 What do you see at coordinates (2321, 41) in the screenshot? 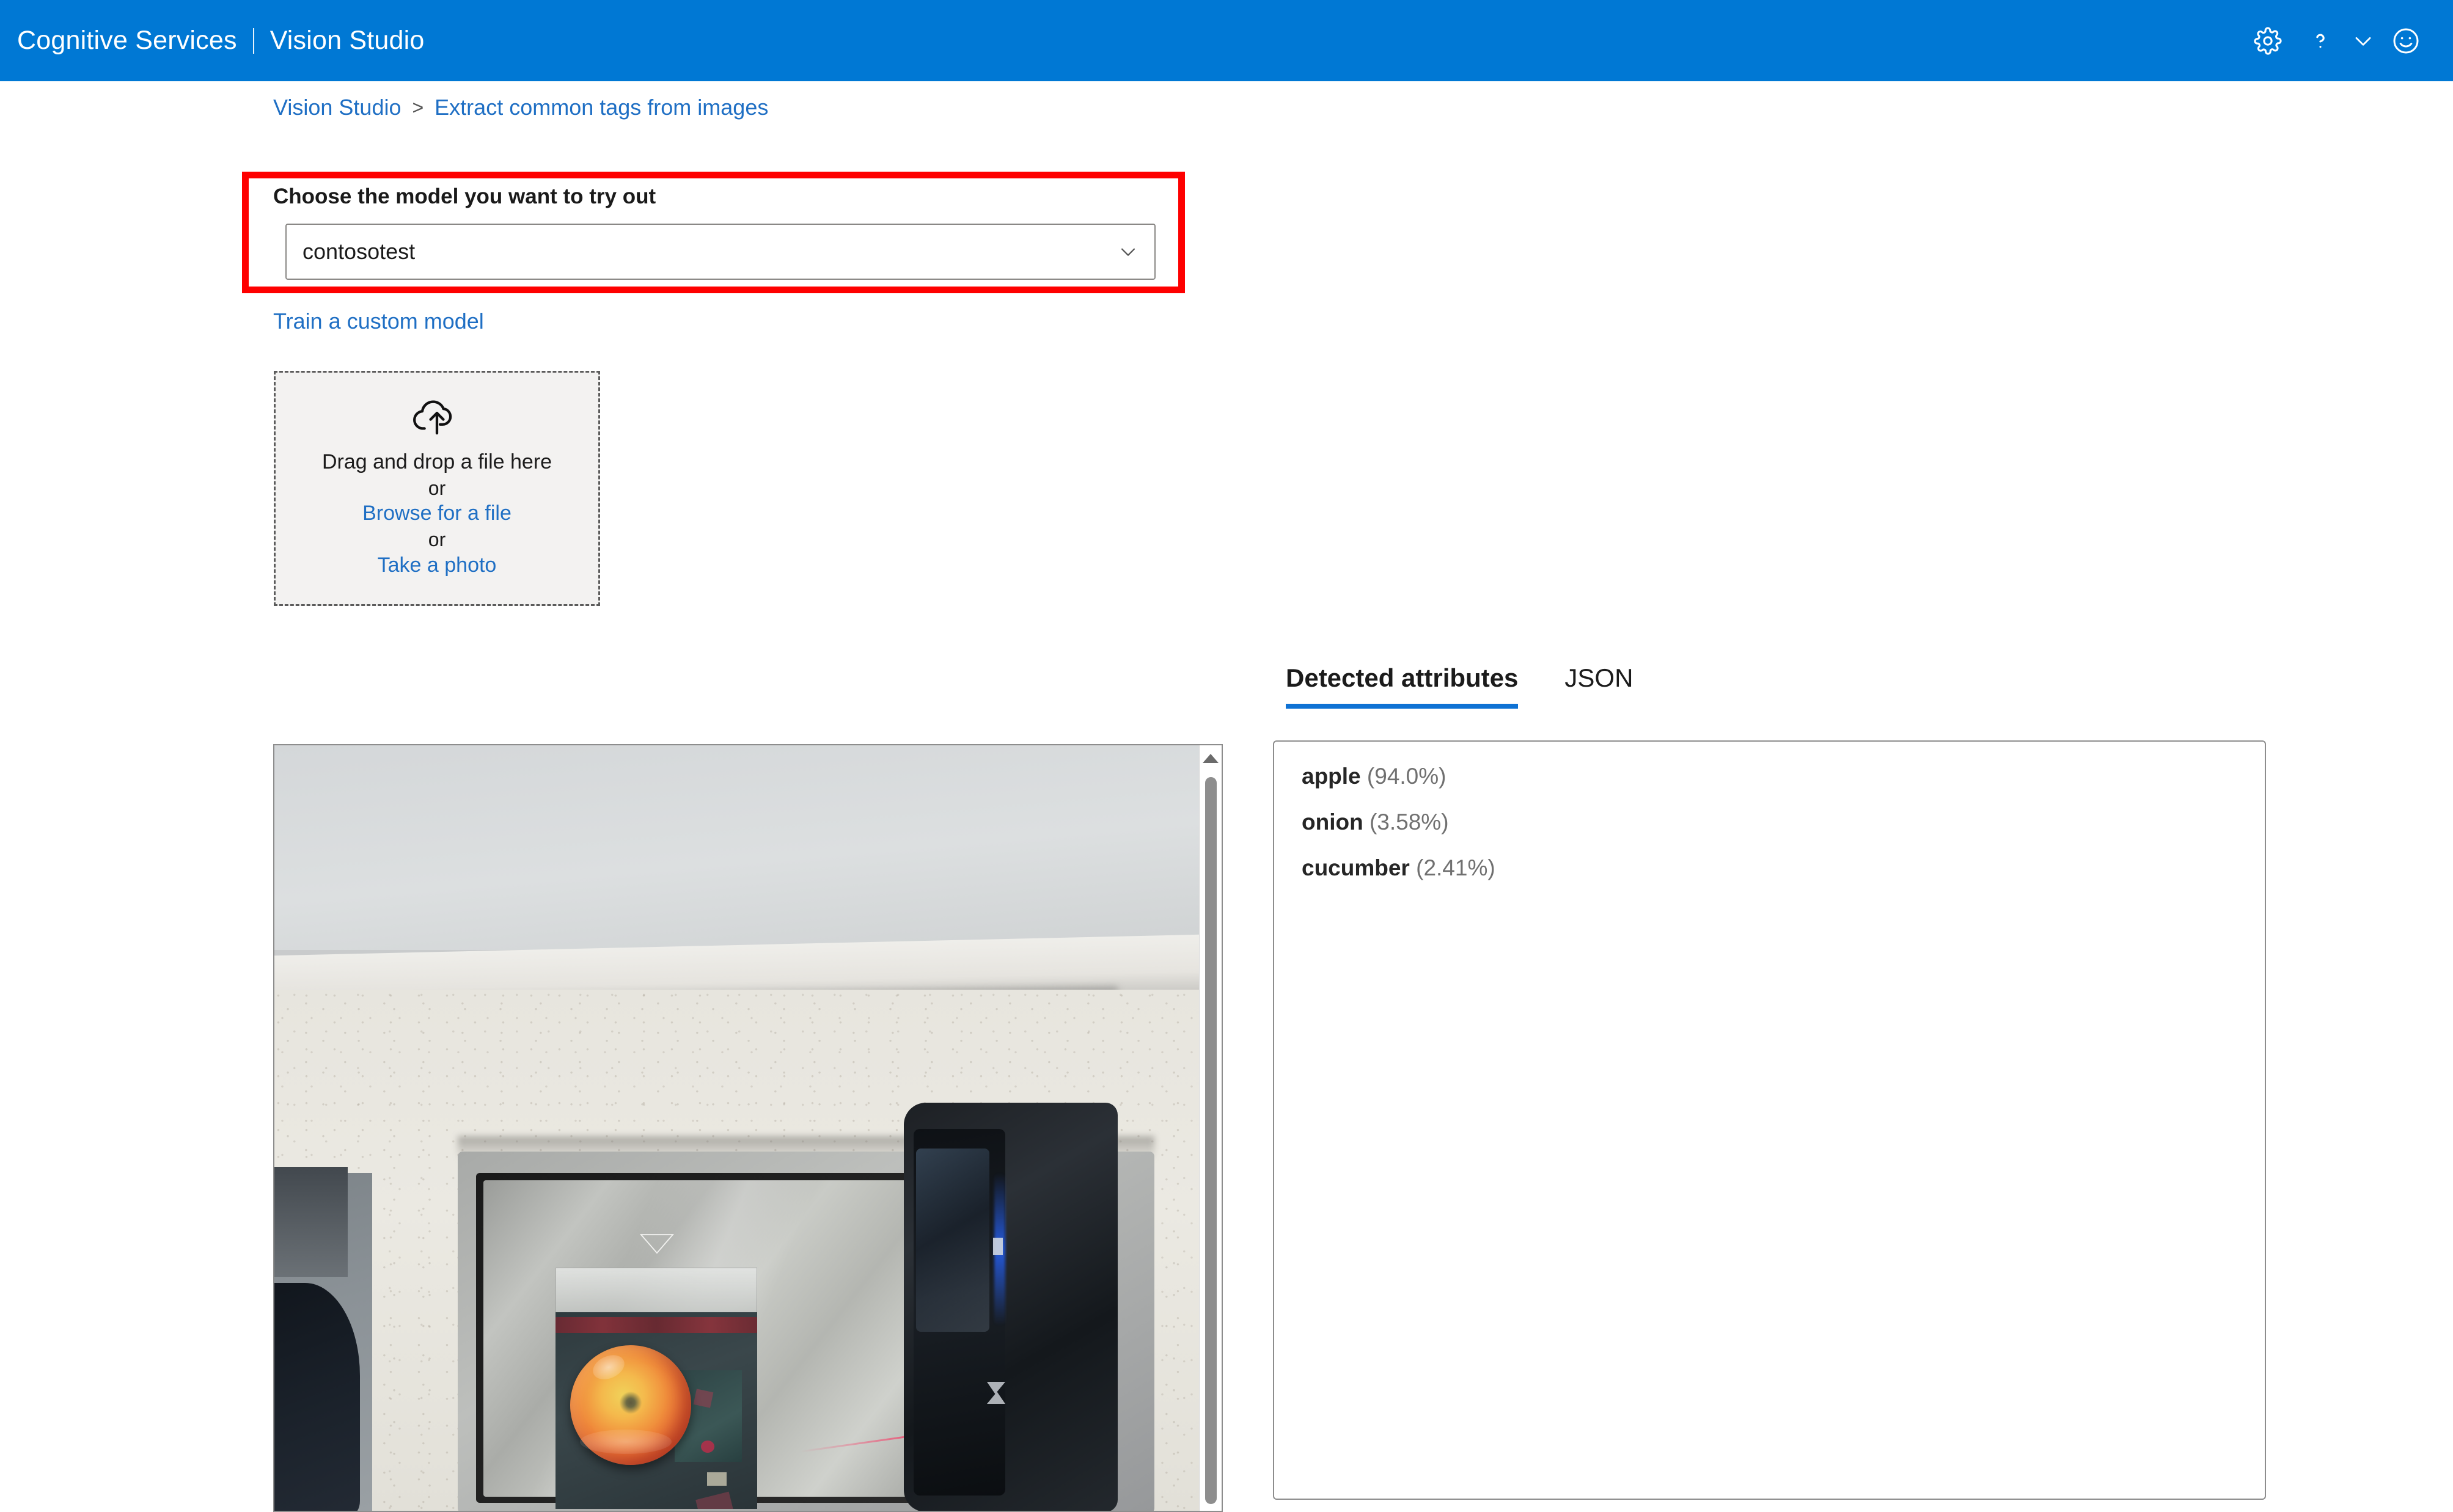
I see `question-mark-icon` at bounding box center [2321, 41].